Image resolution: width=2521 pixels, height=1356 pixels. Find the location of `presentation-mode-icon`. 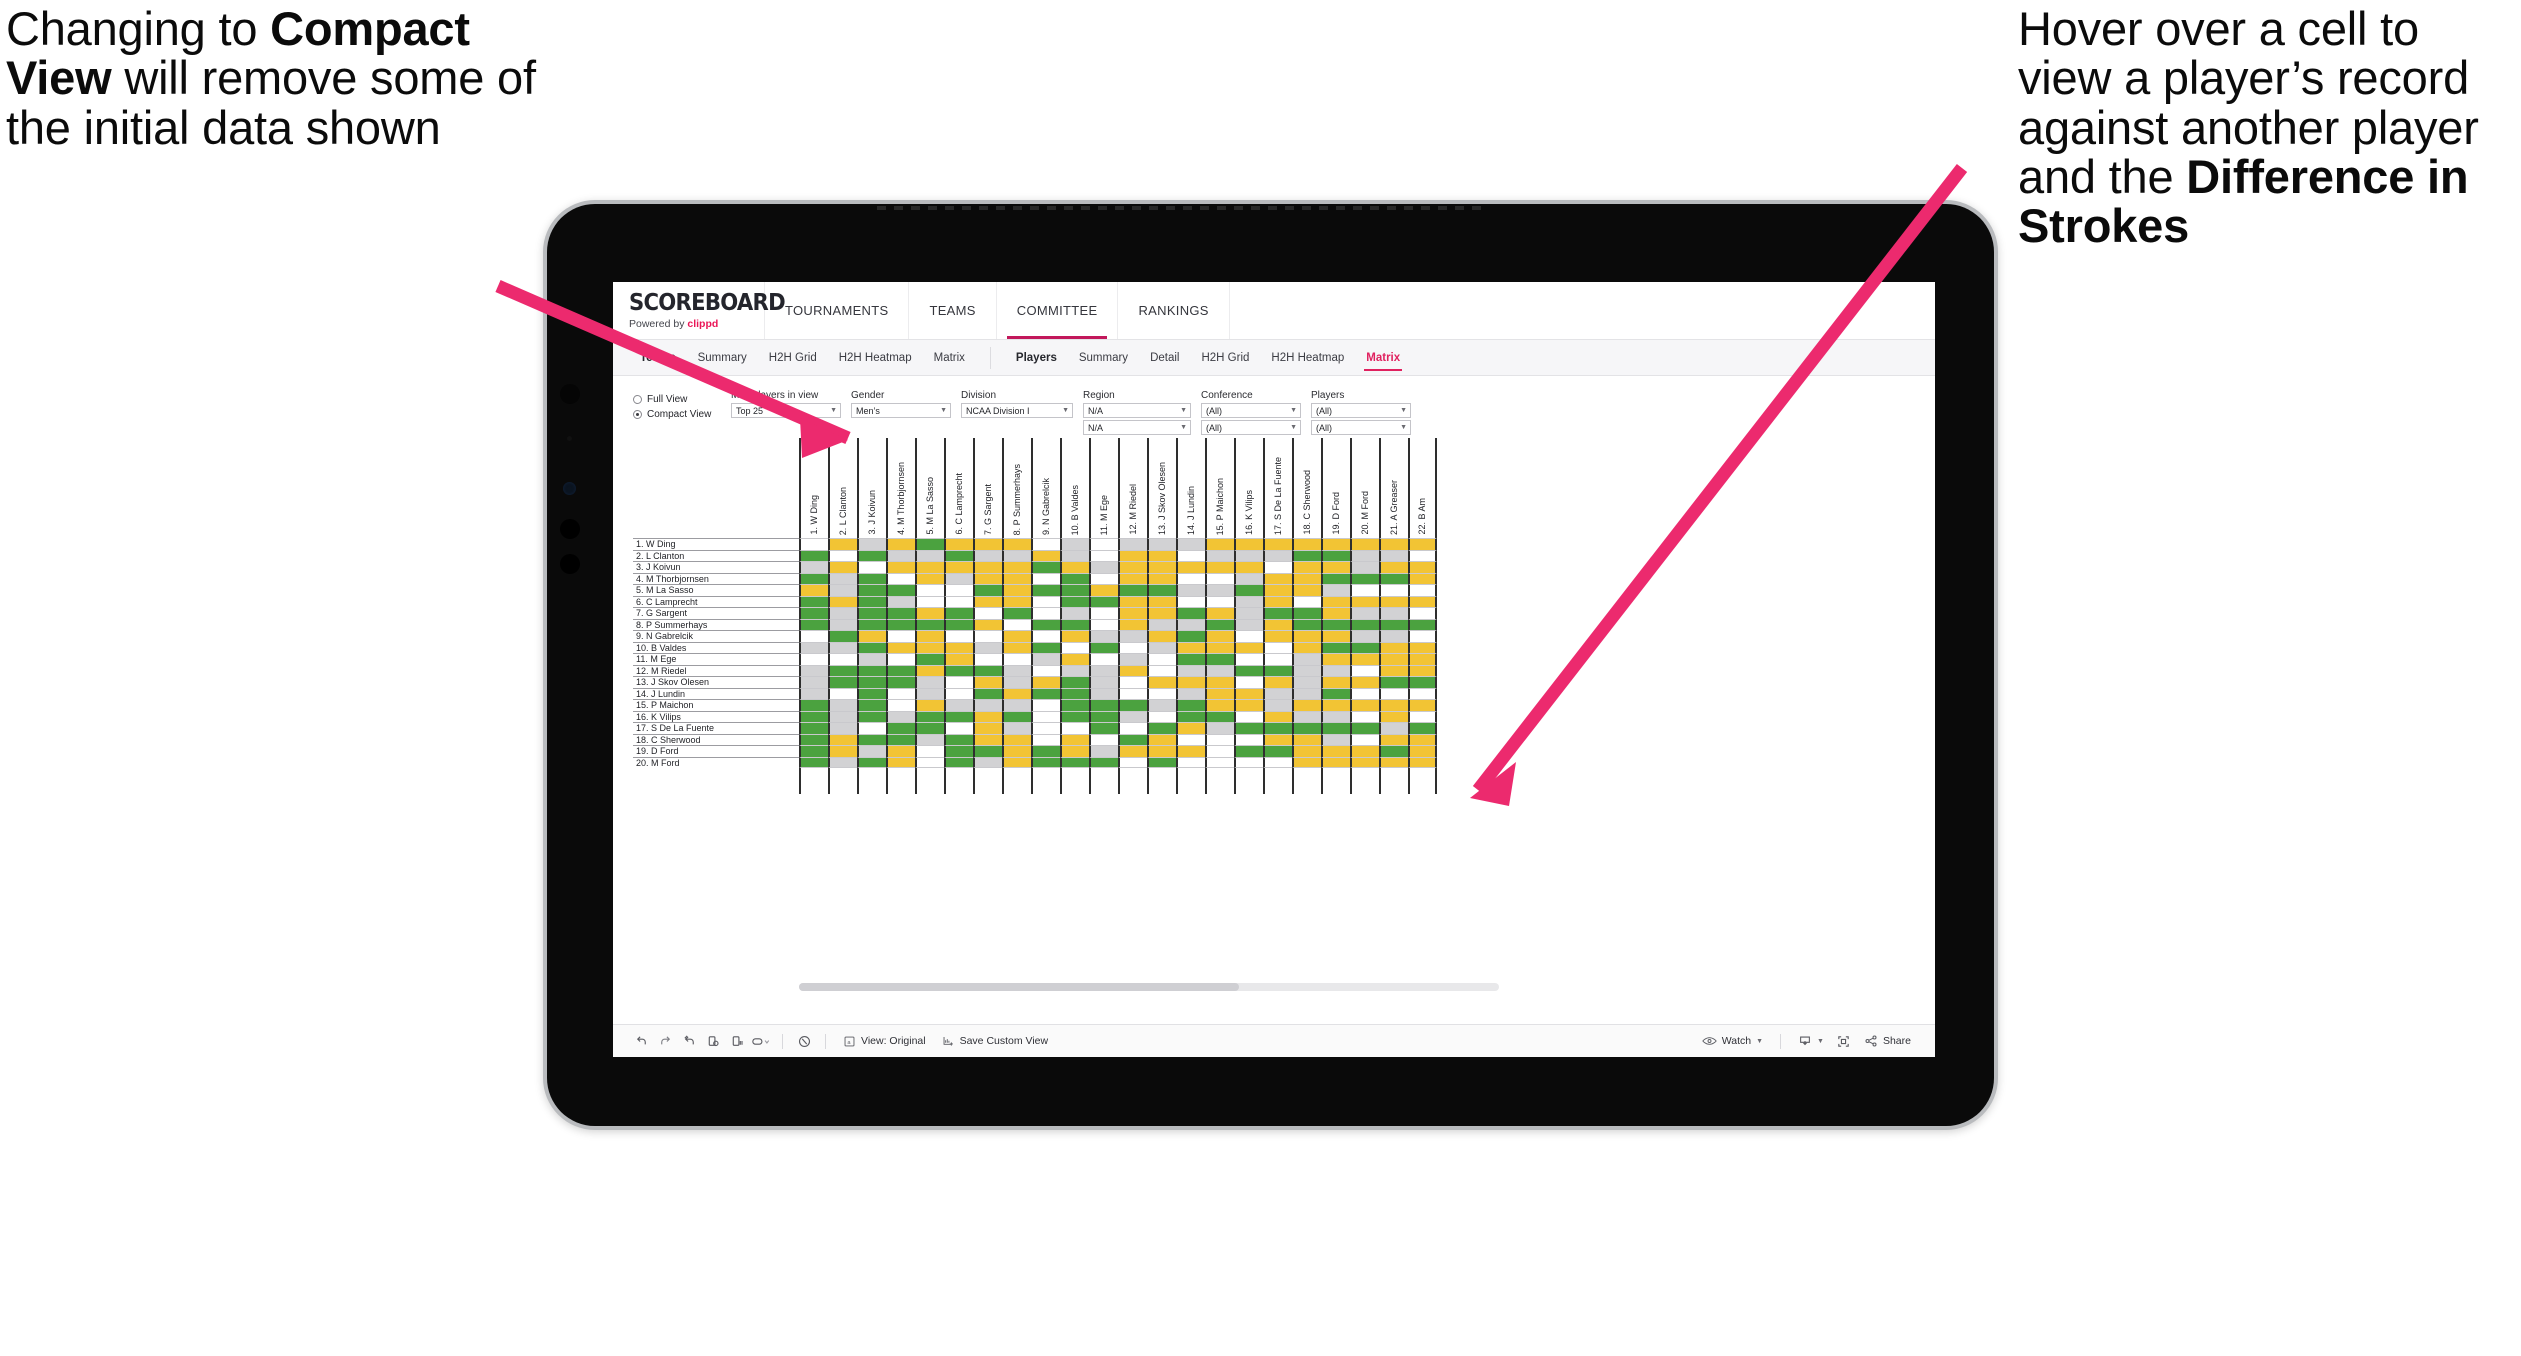

presentation-mode-icon is located at coordinates (761, 1041).